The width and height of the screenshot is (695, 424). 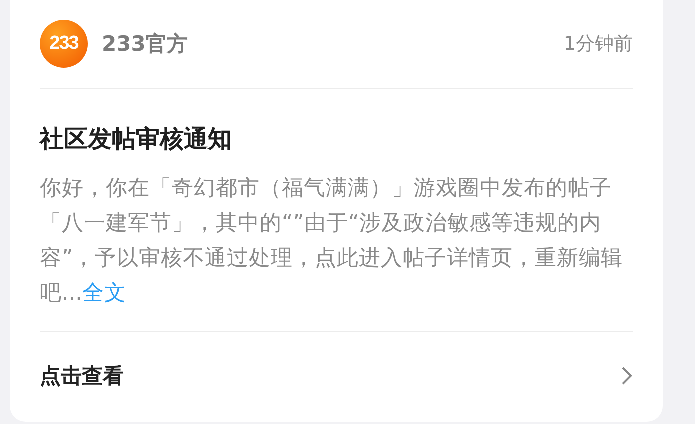 I want to click on timestamp: 1分钟前, so click(x=598, y=44).